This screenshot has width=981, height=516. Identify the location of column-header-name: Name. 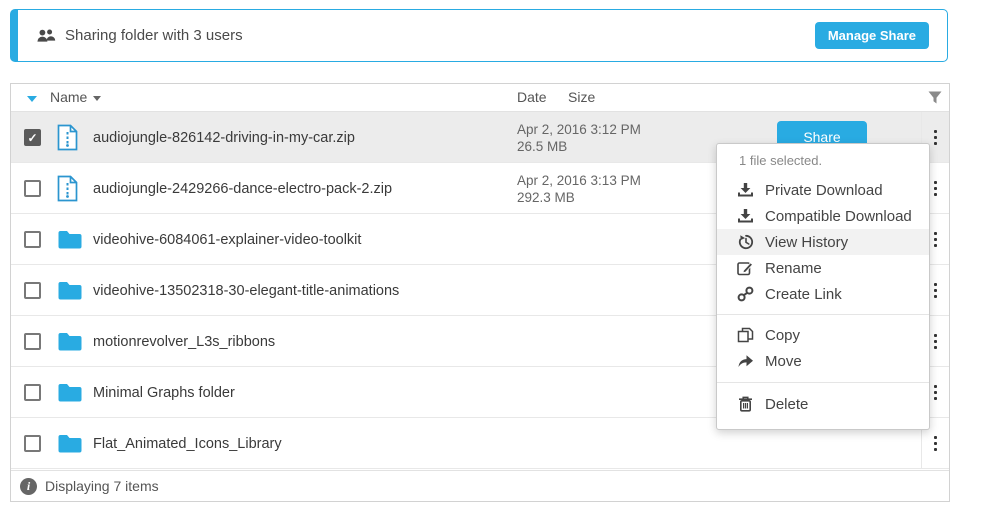
(76, 97).